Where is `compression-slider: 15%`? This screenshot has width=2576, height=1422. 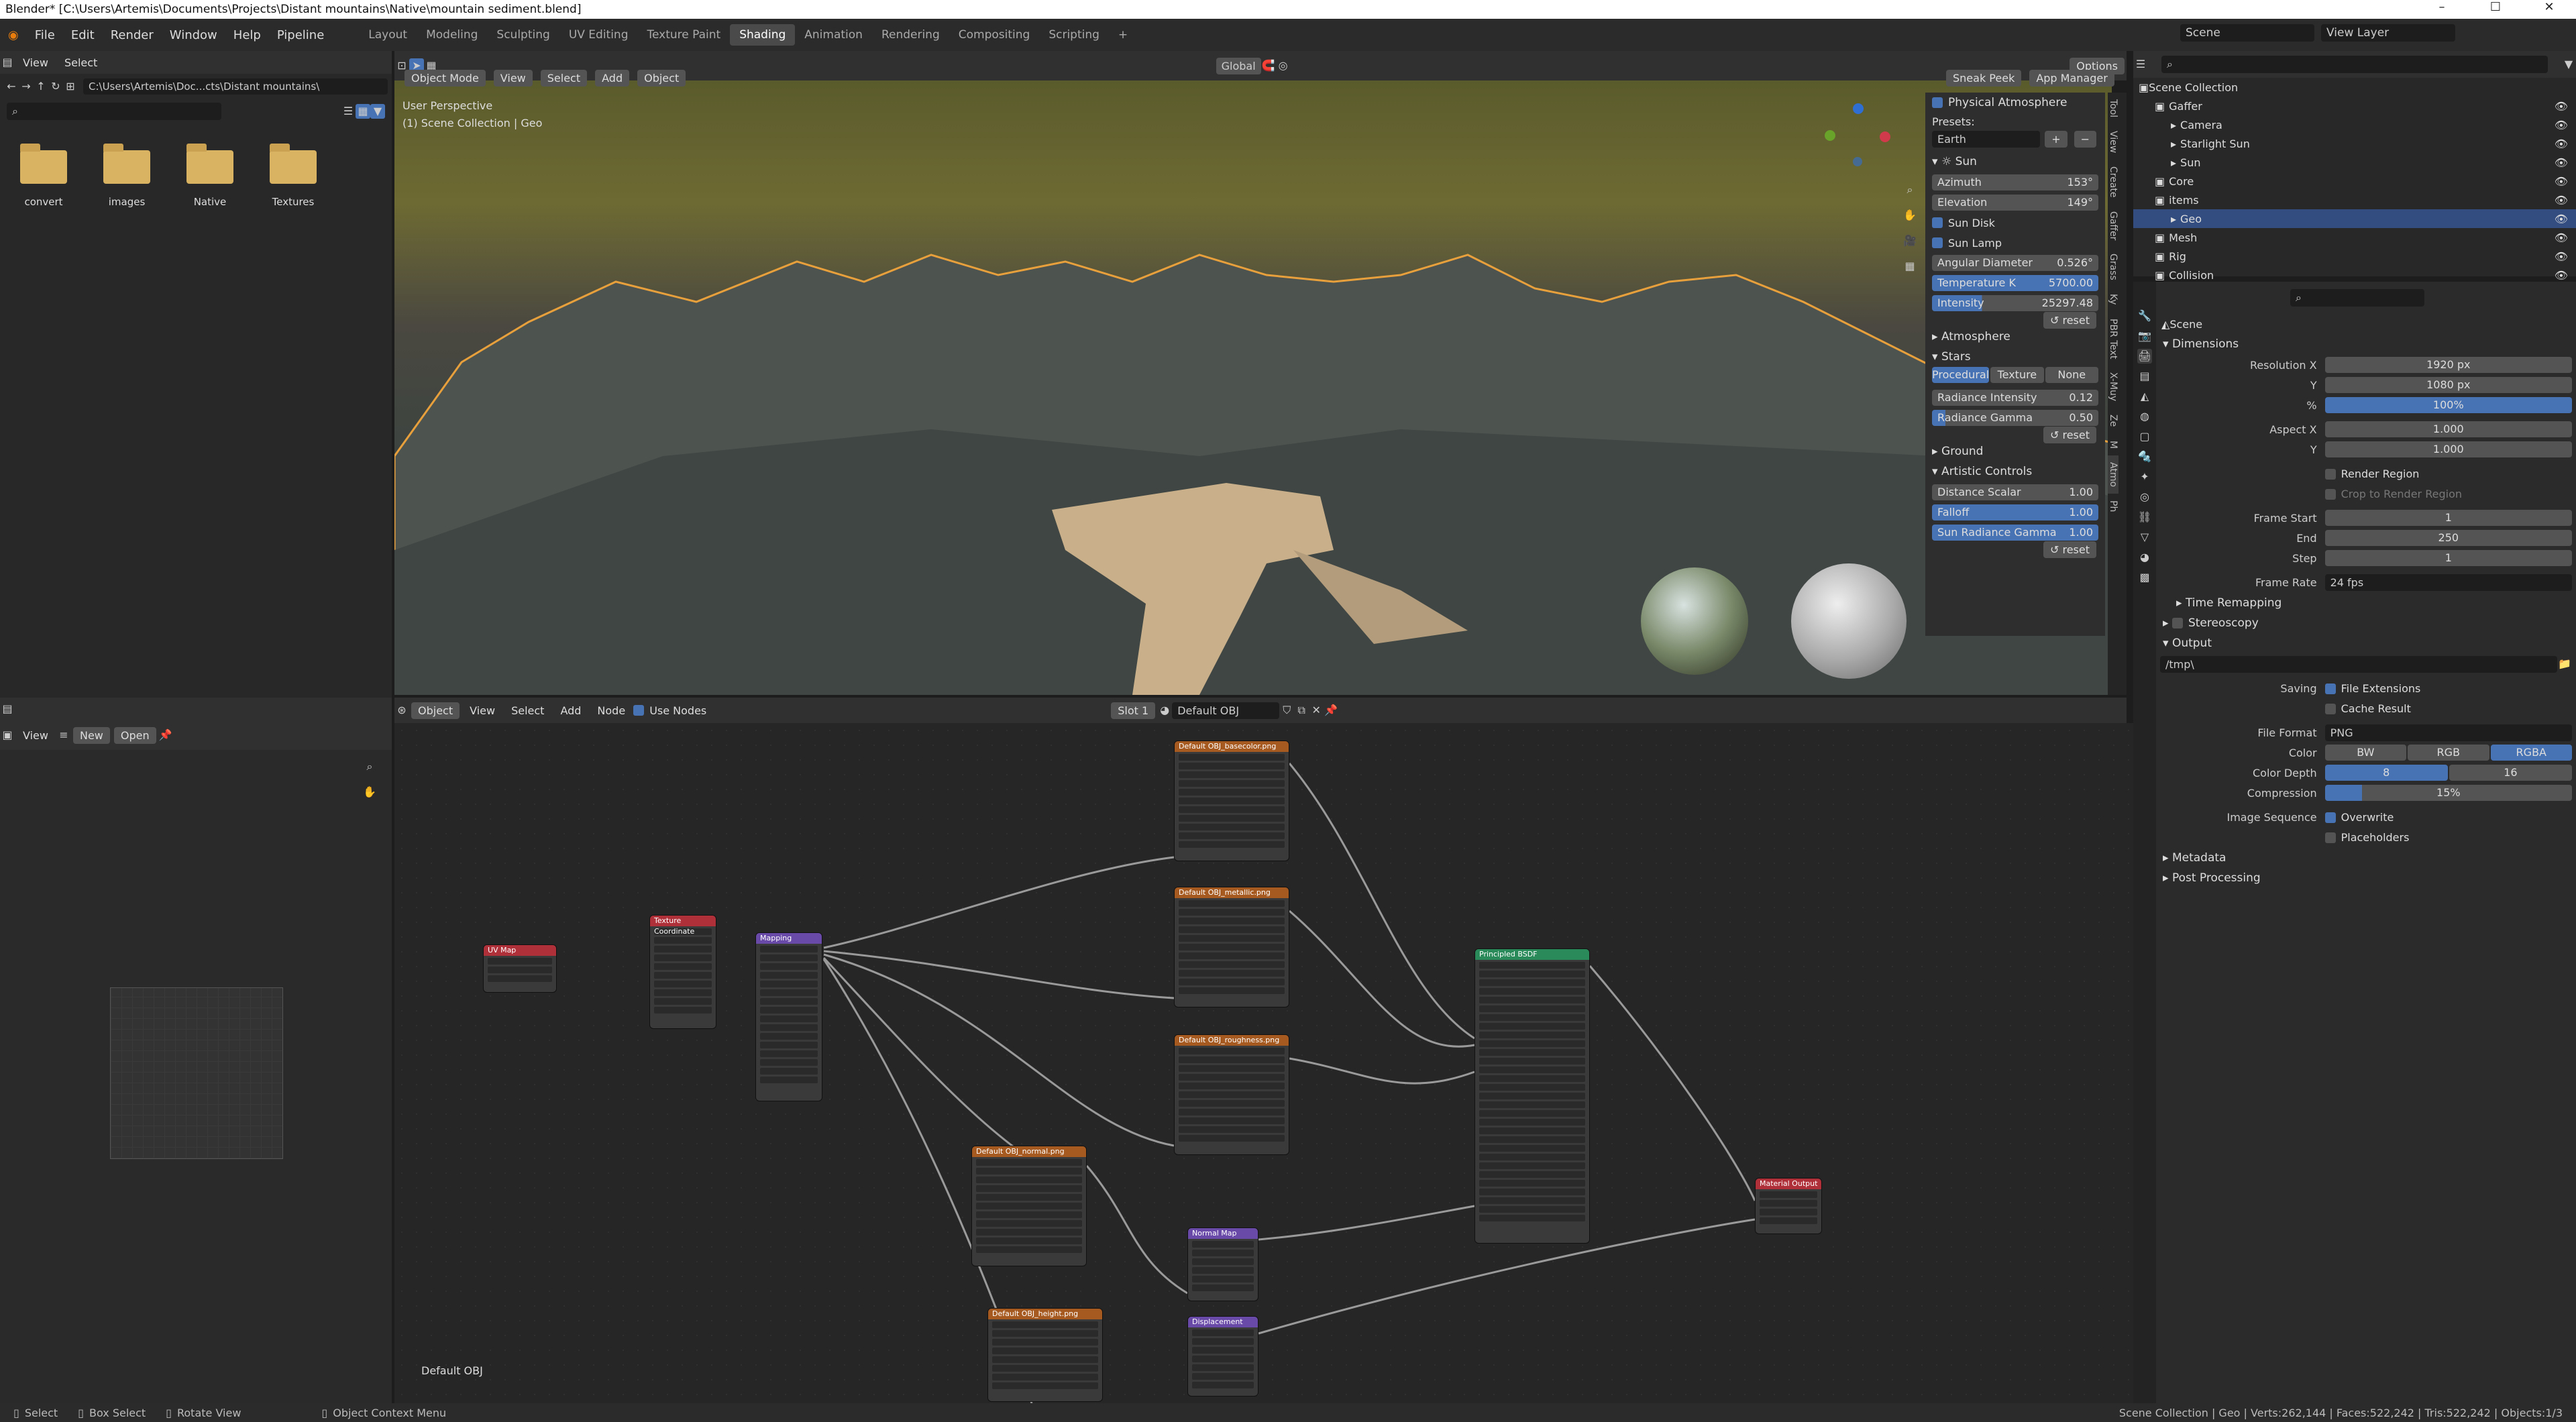 compression-slider: 15% is located at coordinates (2448, 793).